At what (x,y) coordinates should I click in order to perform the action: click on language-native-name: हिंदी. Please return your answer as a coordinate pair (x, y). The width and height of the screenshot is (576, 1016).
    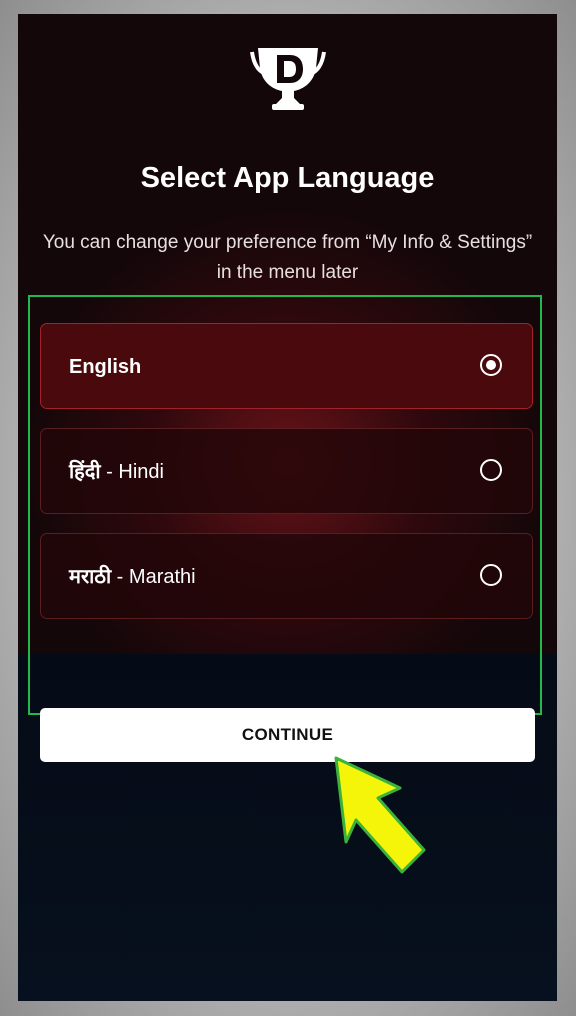
    Looking at the image, I should click on (85, 472).